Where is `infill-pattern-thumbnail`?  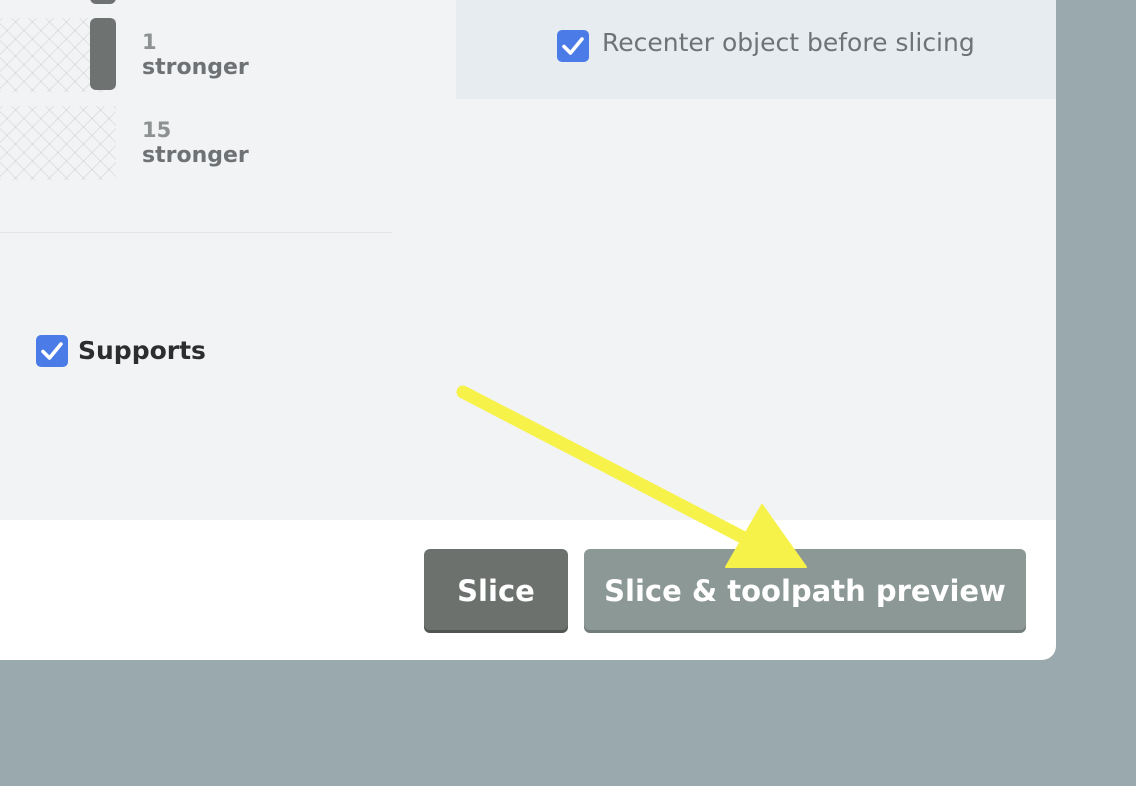 infill-pattern-thumbnail is located at coordinates (58, 143).